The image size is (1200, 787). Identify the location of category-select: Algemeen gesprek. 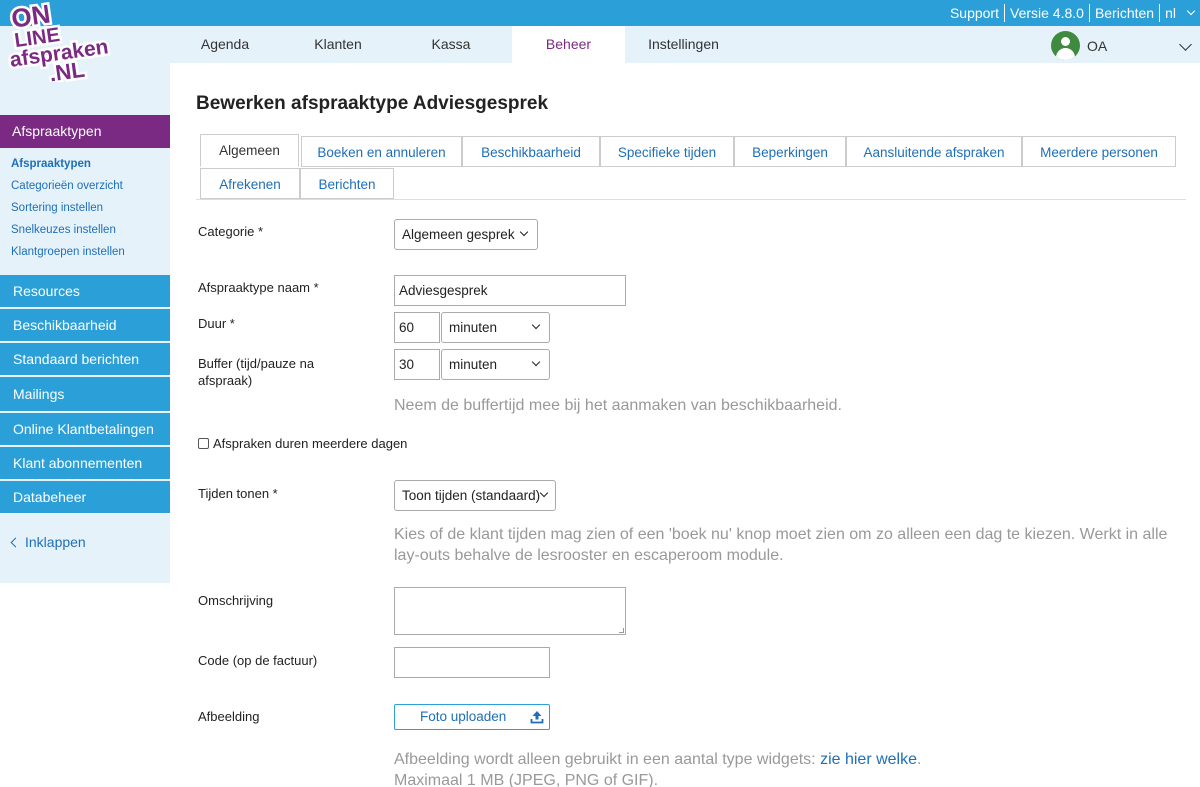
(466, 234).